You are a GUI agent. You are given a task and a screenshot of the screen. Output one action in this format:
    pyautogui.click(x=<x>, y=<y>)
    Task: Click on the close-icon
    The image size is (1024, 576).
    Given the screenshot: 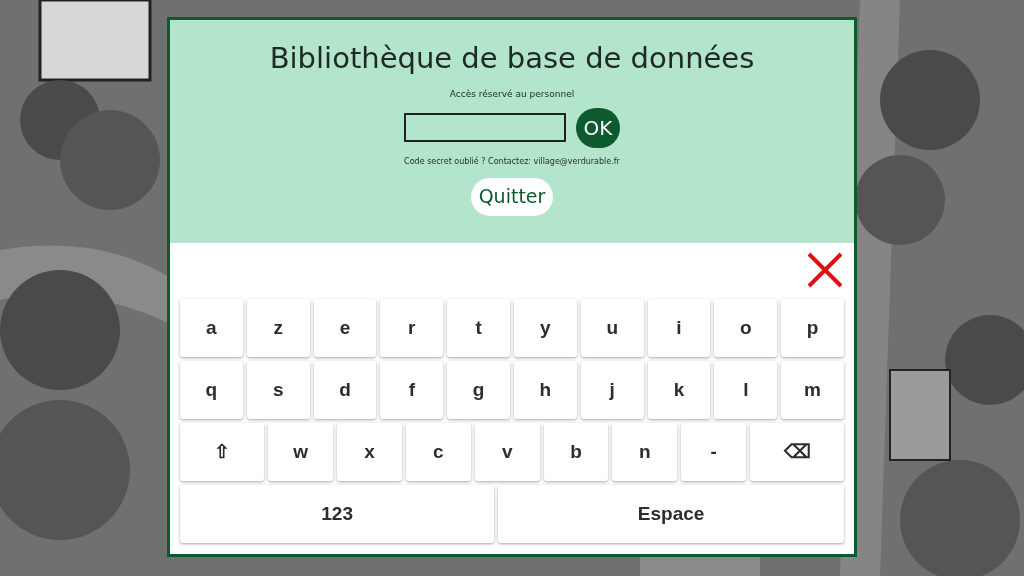 What is the action you would take?
    pyautogui.click(x=825, y=270)
    